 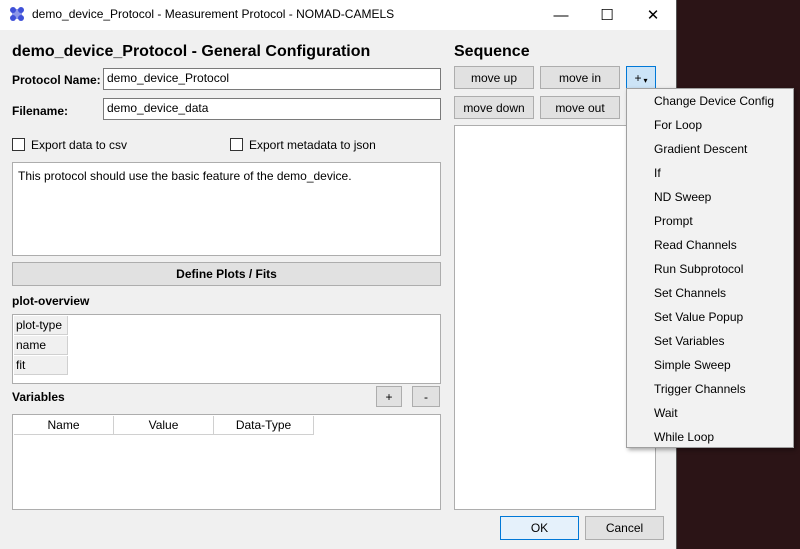 I want to click on add-variable-button: +, so click(x=389, y=396).